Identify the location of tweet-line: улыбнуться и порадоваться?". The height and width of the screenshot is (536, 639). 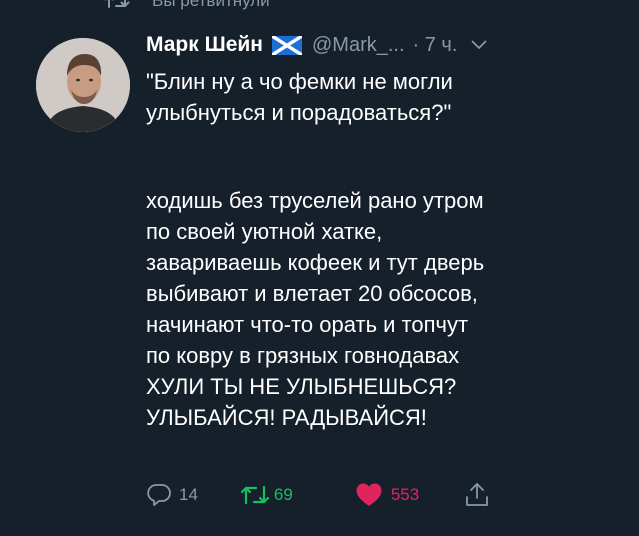
(299, 112).